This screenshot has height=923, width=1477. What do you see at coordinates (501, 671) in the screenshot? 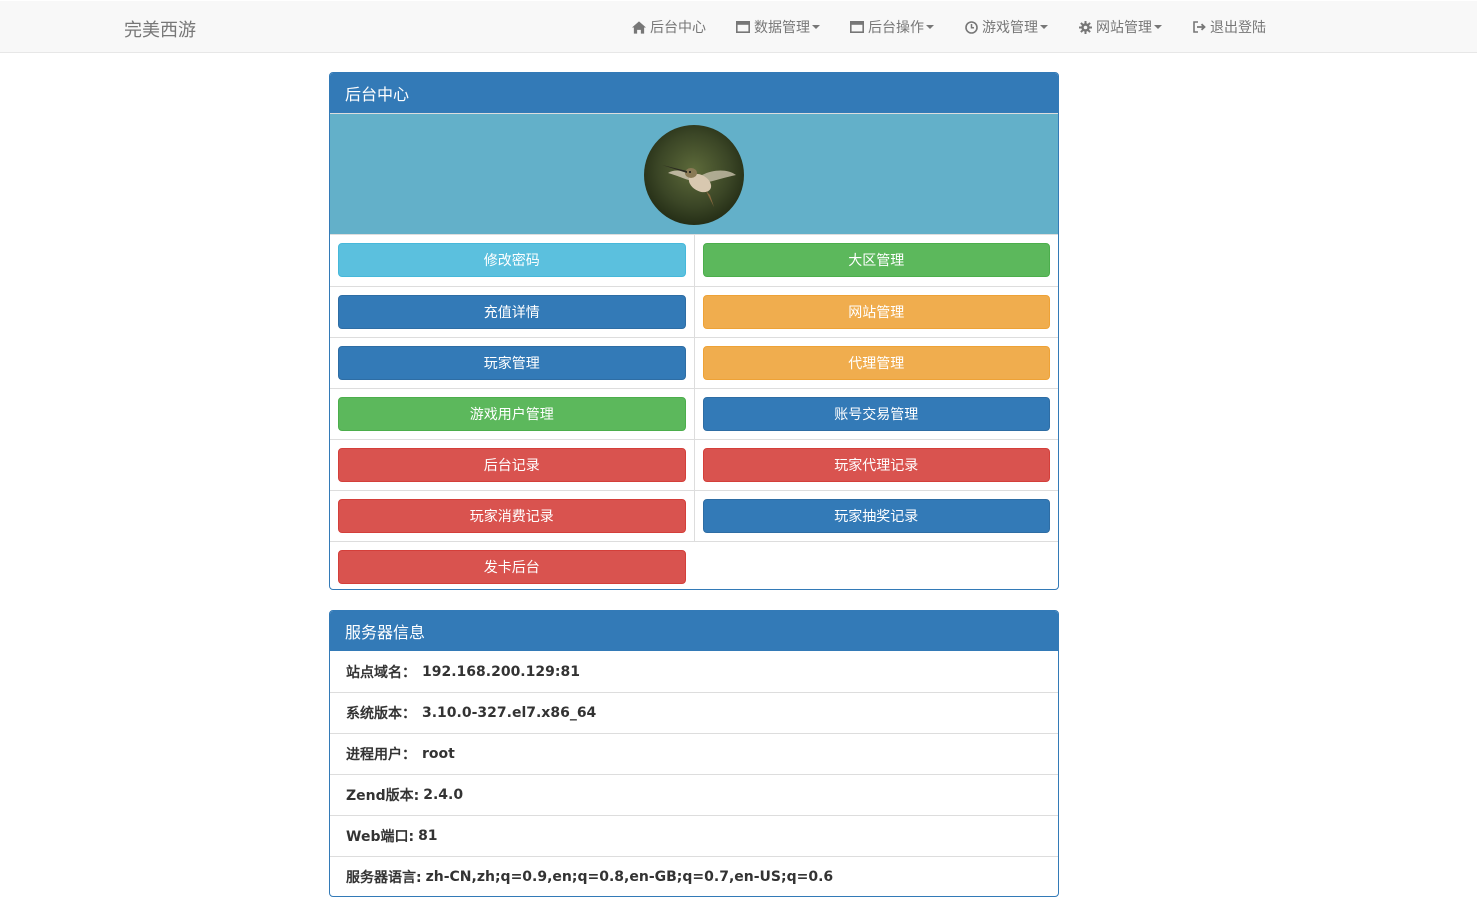
I see `info-value: 192.168.200.129:81` at bounding box center [501, 671].